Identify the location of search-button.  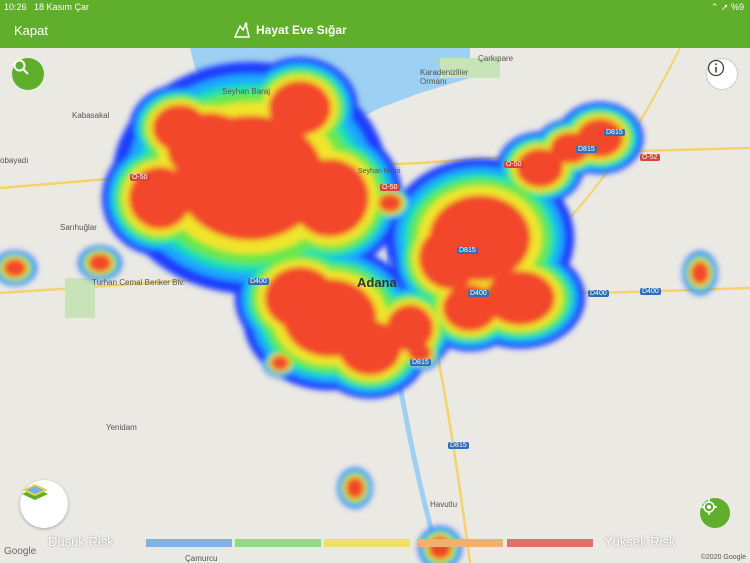
(28, 74).